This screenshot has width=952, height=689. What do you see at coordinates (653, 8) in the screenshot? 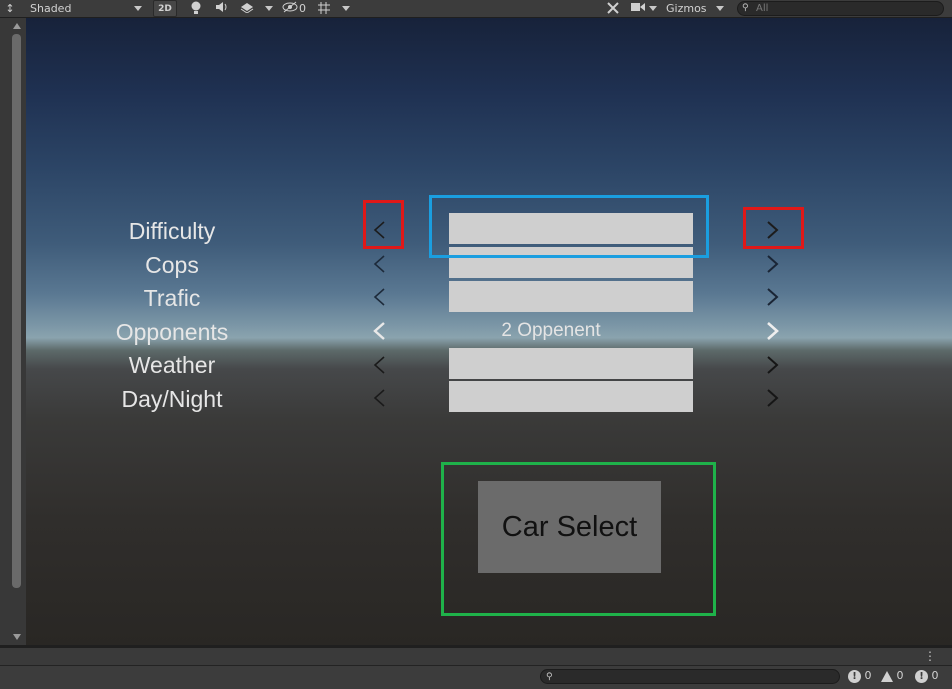
I see `camera-dropdown-icon` at bounding box center [653, 8].